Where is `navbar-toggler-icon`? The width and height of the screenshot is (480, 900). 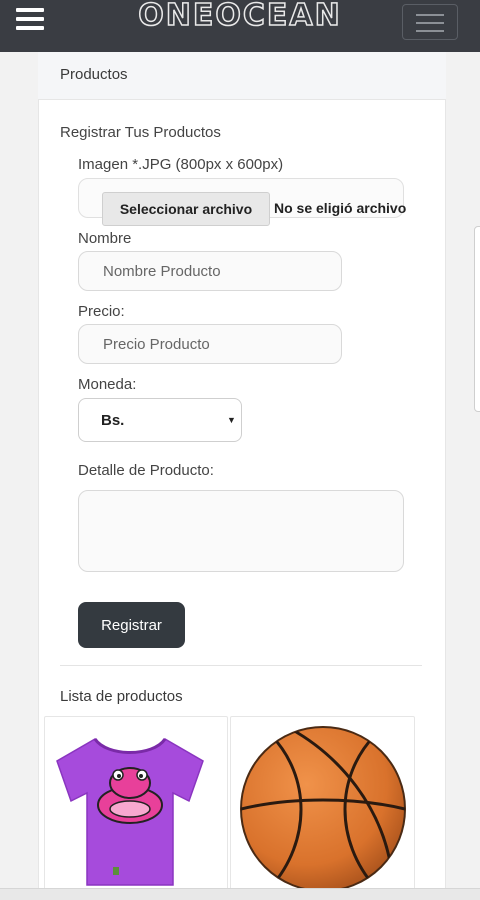 navbar-toggler-icon is located at coordinates (430, 22).